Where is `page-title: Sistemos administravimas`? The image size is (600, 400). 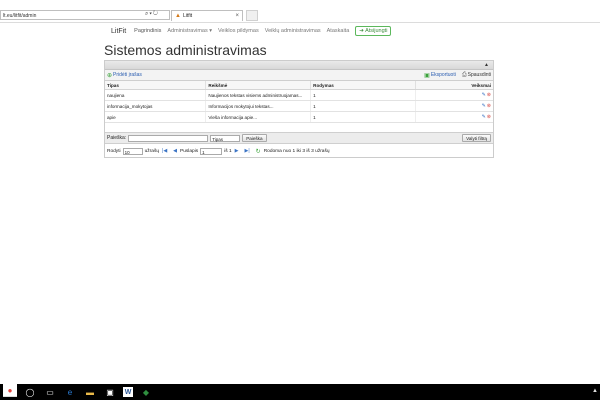 page-title: Sistemos administravimas is located at coordinates (185, 50).